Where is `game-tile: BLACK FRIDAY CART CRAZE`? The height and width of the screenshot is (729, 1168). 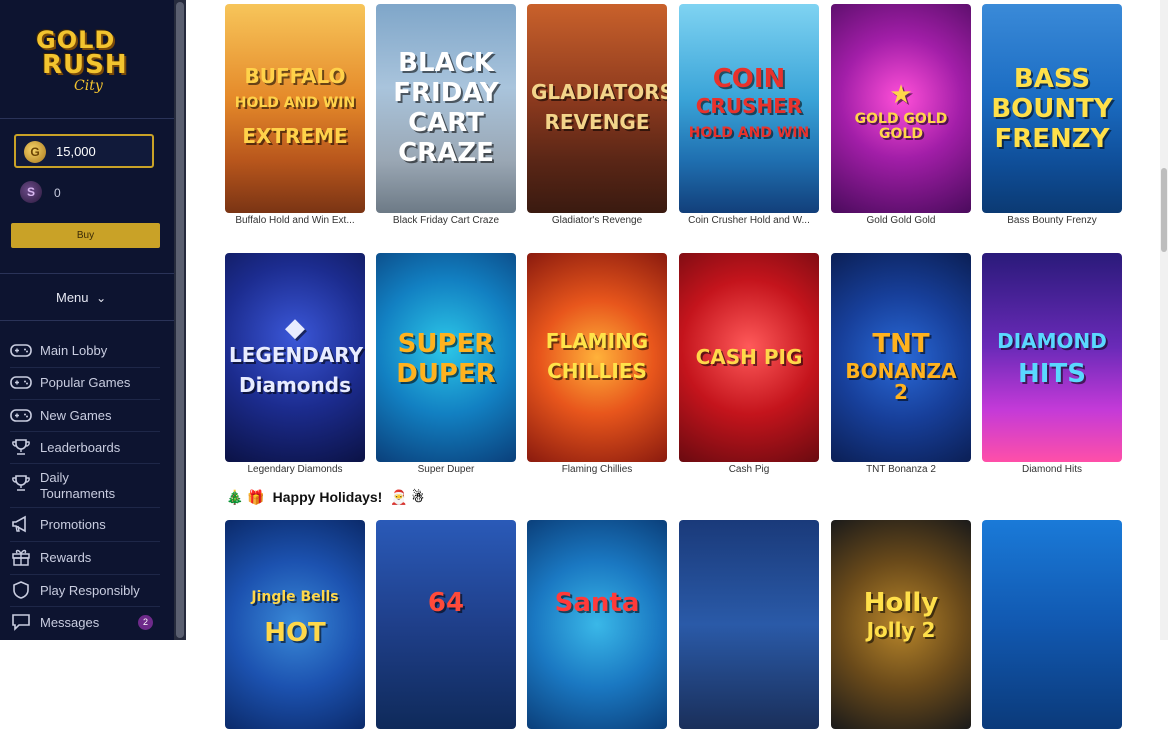
game-tile: BLACK FRIDAY CART CRAZE is located at coordinates (446, 108).